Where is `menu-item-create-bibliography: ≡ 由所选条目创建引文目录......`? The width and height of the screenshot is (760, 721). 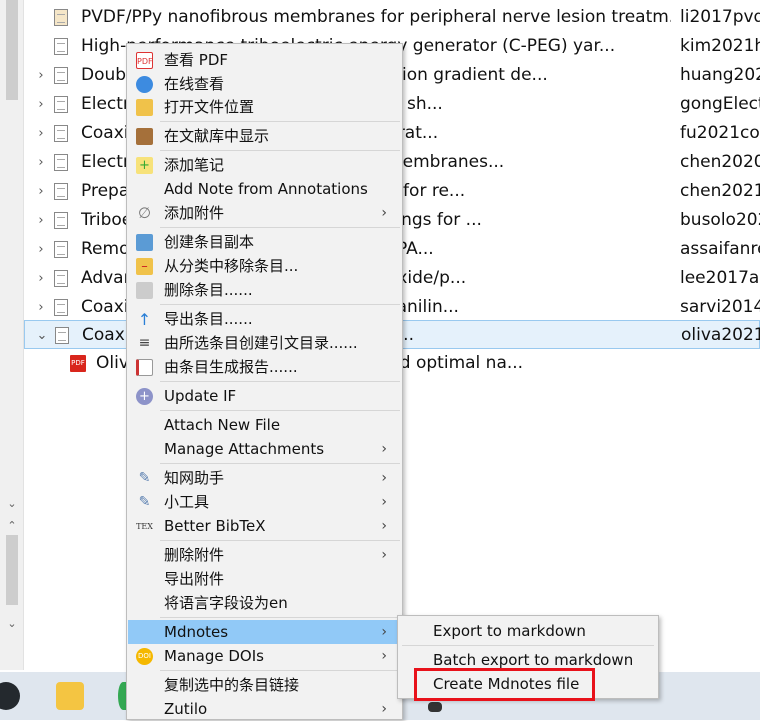 menu-item-create-bibliography: ≡ 由所选条目创建引文目录...... is located at coordinates (264, 343).